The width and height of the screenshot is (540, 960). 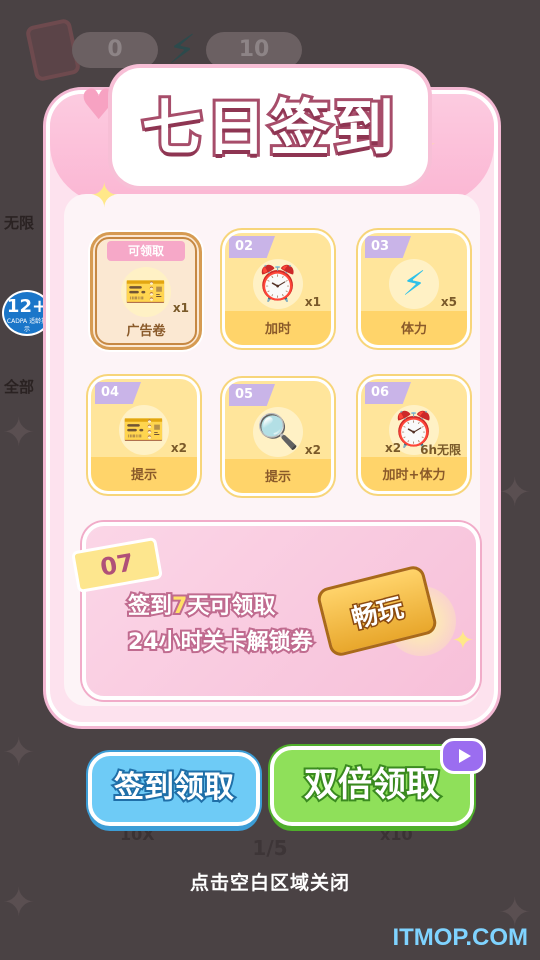 I want to click on close-hint: 点击空白区域关闭, so click(x=270, y=881).